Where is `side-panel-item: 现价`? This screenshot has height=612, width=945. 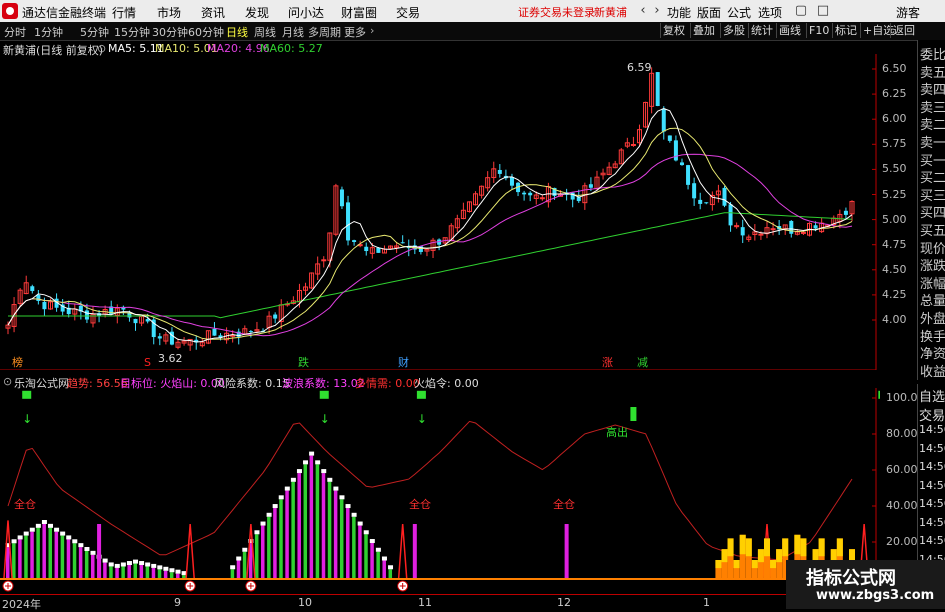
side-panel-item: 现价 is located at coordinates (932, 247).